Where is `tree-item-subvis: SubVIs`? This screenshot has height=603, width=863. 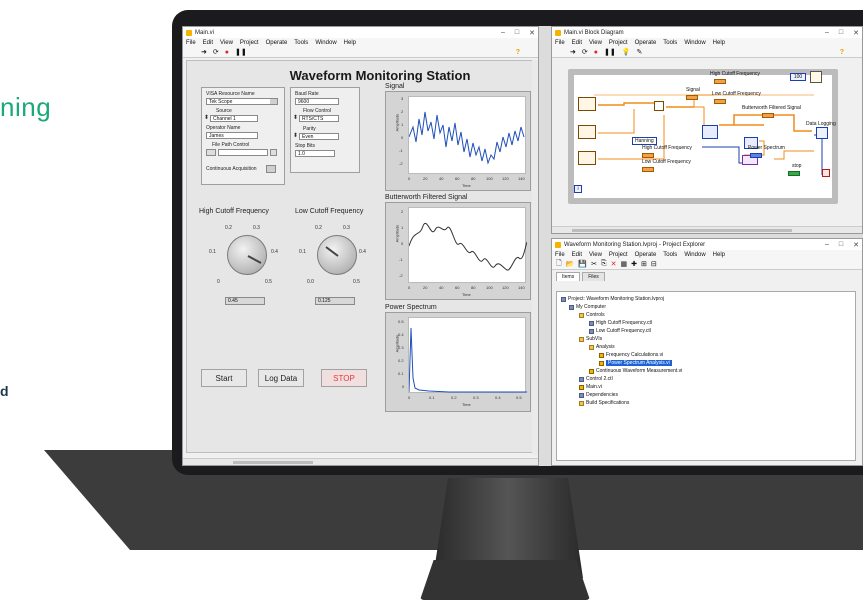 tree-item-subvis: SubVIs is located at coordinates (590, 339).